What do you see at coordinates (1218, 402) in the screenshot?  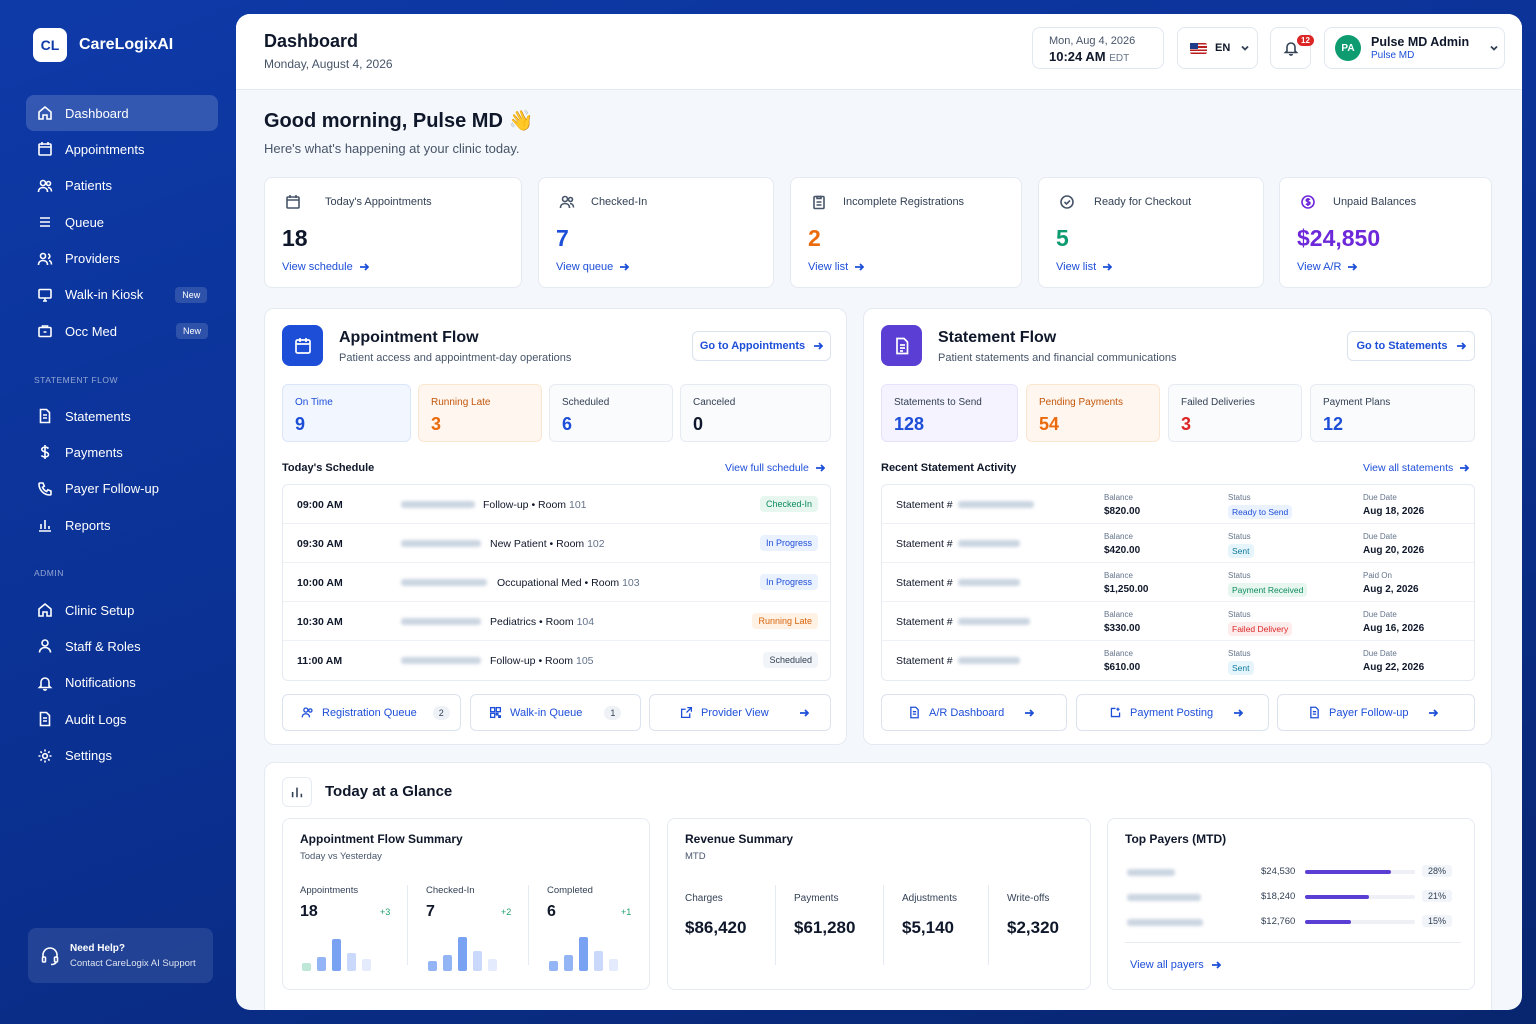 I see `kpi-label: Failed Deliveries` at bounding box center [1218, 402].